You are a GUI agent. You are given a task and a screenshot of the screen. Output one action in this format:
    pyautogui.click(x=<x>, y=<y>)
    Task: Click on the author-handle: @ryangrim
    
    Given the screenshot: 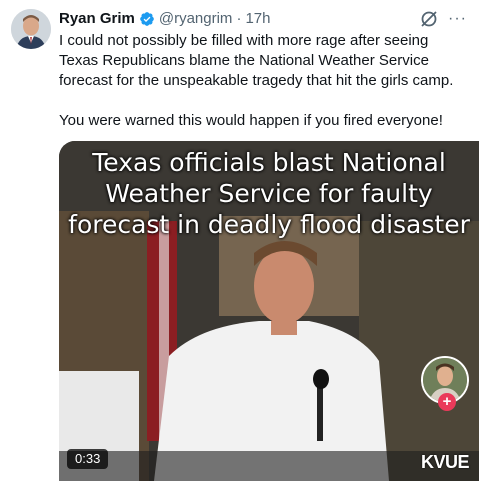 What is the action you would take?
    pyautogui.click(x=196, y=19)
    